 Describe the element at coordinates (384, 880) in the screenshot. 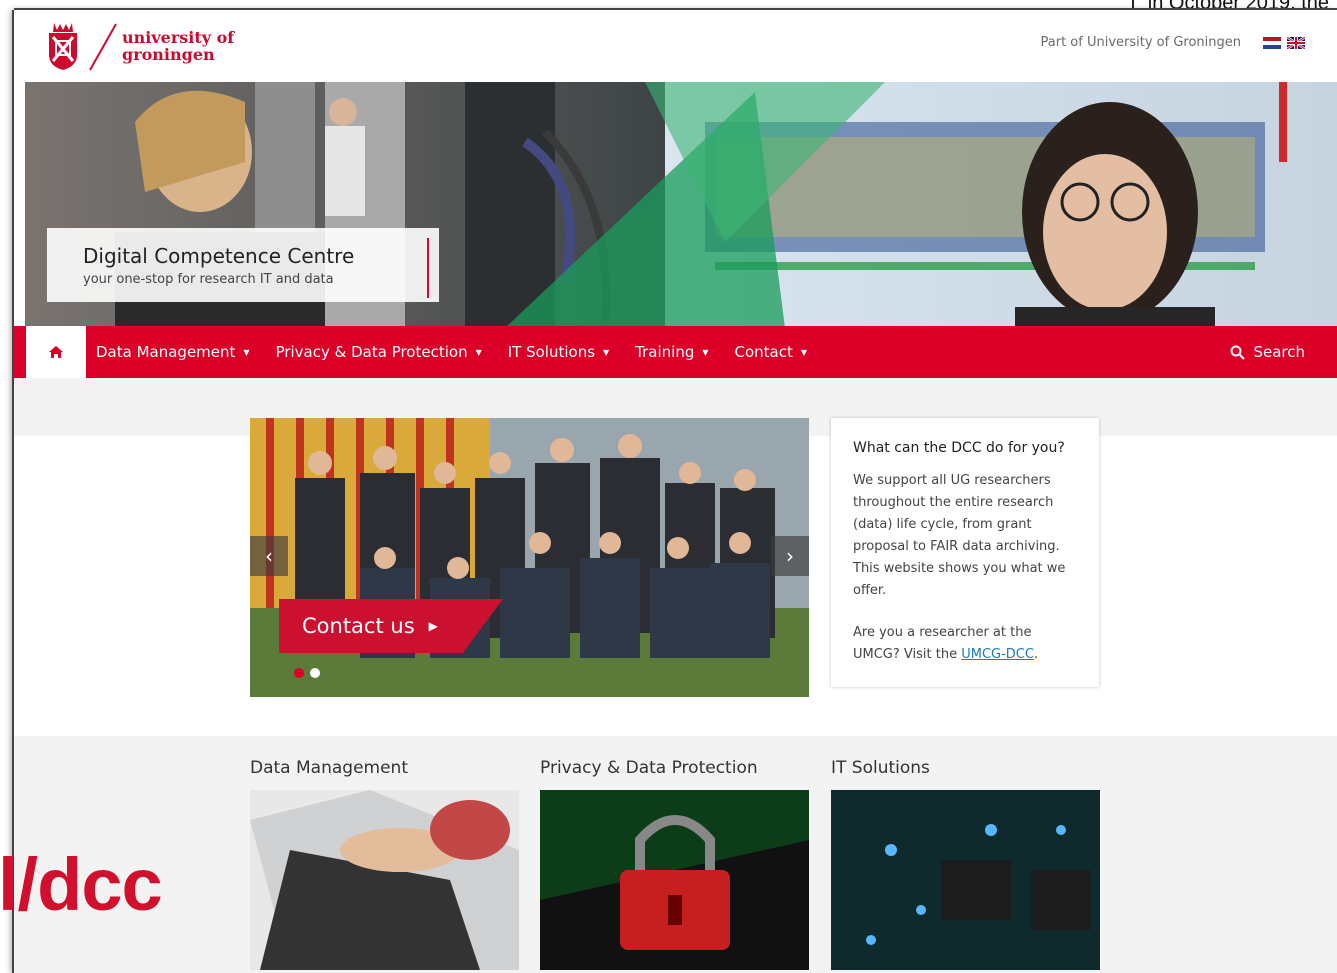

I see `laptop-image` at that location.